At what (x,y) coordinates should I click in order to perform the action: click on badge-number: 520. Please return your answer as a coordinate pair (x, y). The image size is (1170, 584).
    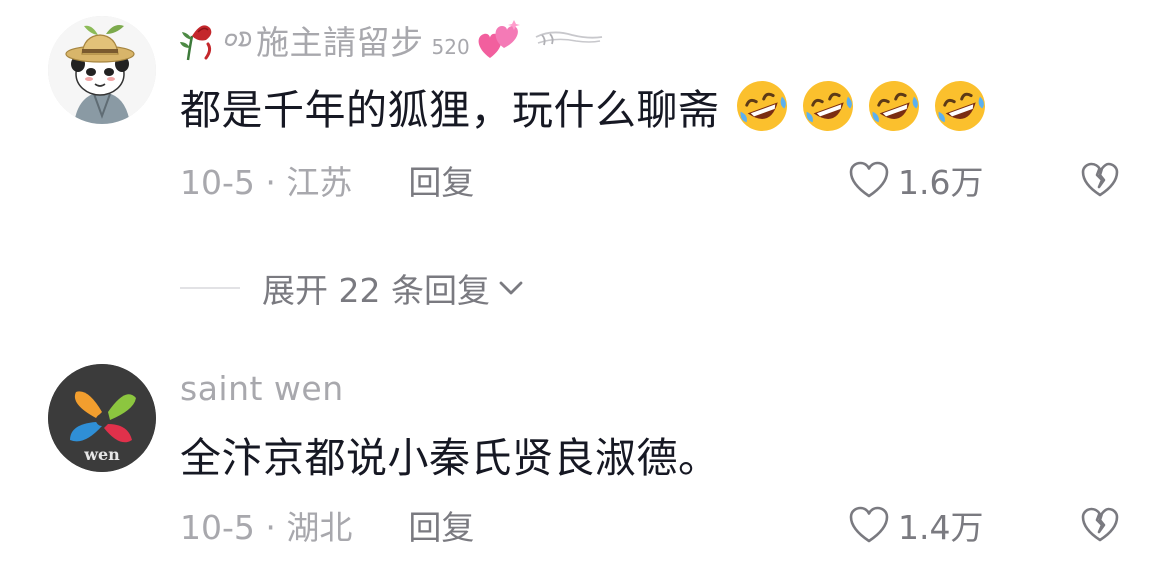
    Looking at the image, I should click on (450, 47).